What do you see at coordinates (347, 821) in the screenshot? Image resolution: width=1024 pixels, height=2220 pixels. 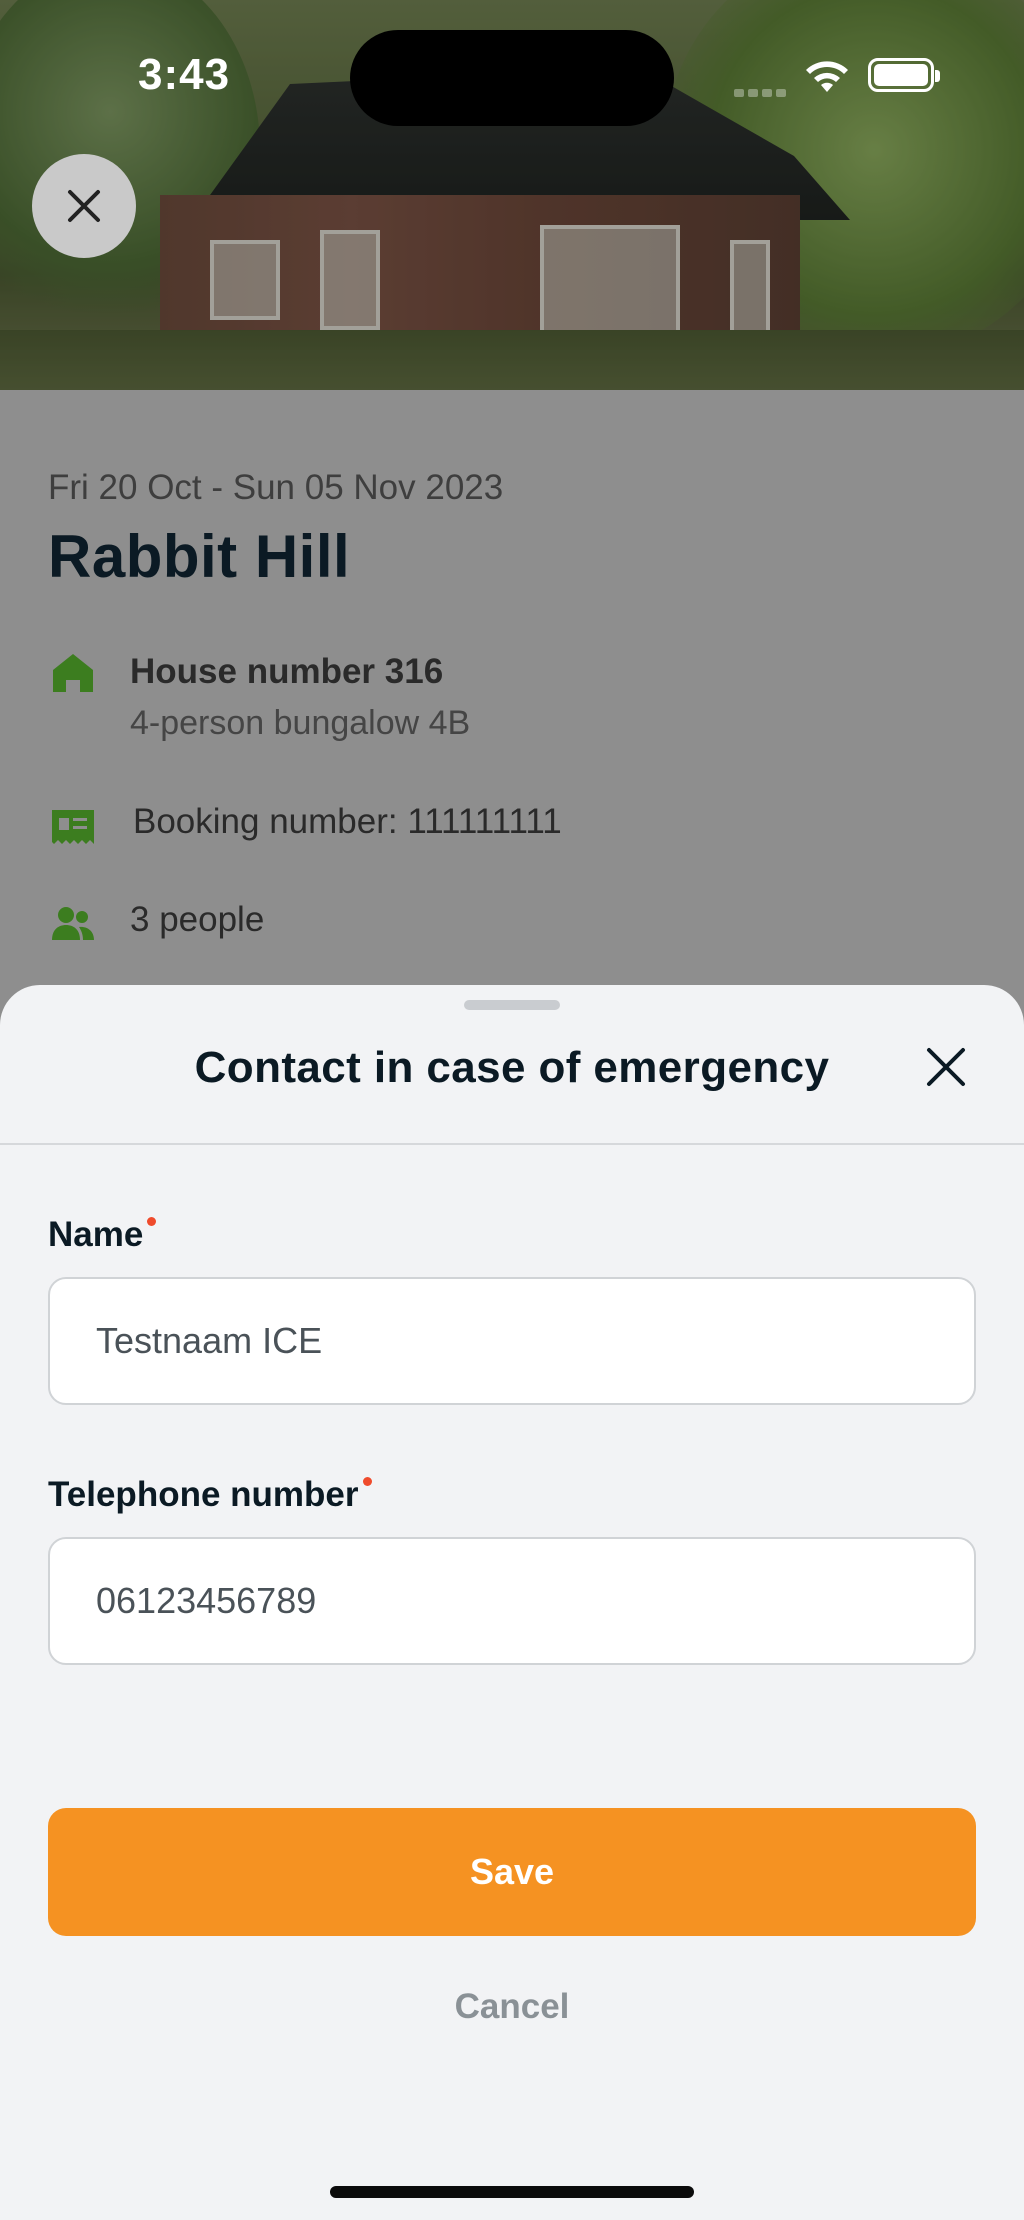 I see `booking-number: Booking number: 111111111` at bounding box center [347, 821].